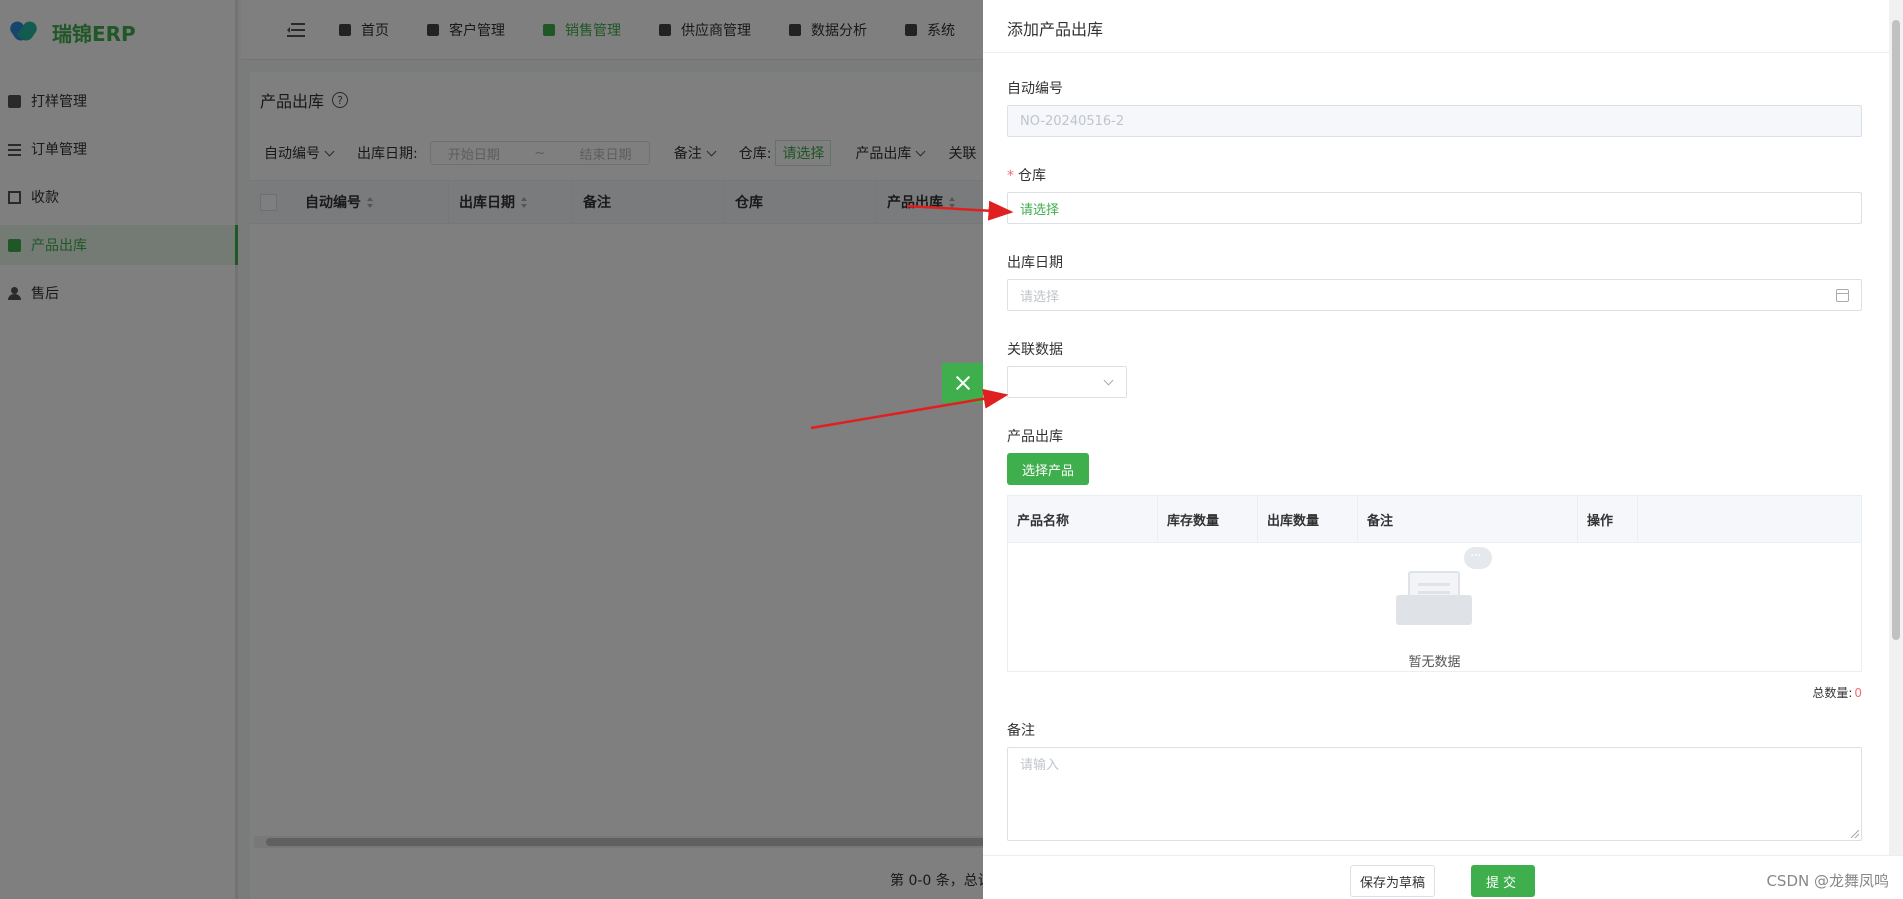 The width and height of the screenshot is (1903, 899). I want to click on auto-no-input: NO-20240516-2, so click(1434, 121).